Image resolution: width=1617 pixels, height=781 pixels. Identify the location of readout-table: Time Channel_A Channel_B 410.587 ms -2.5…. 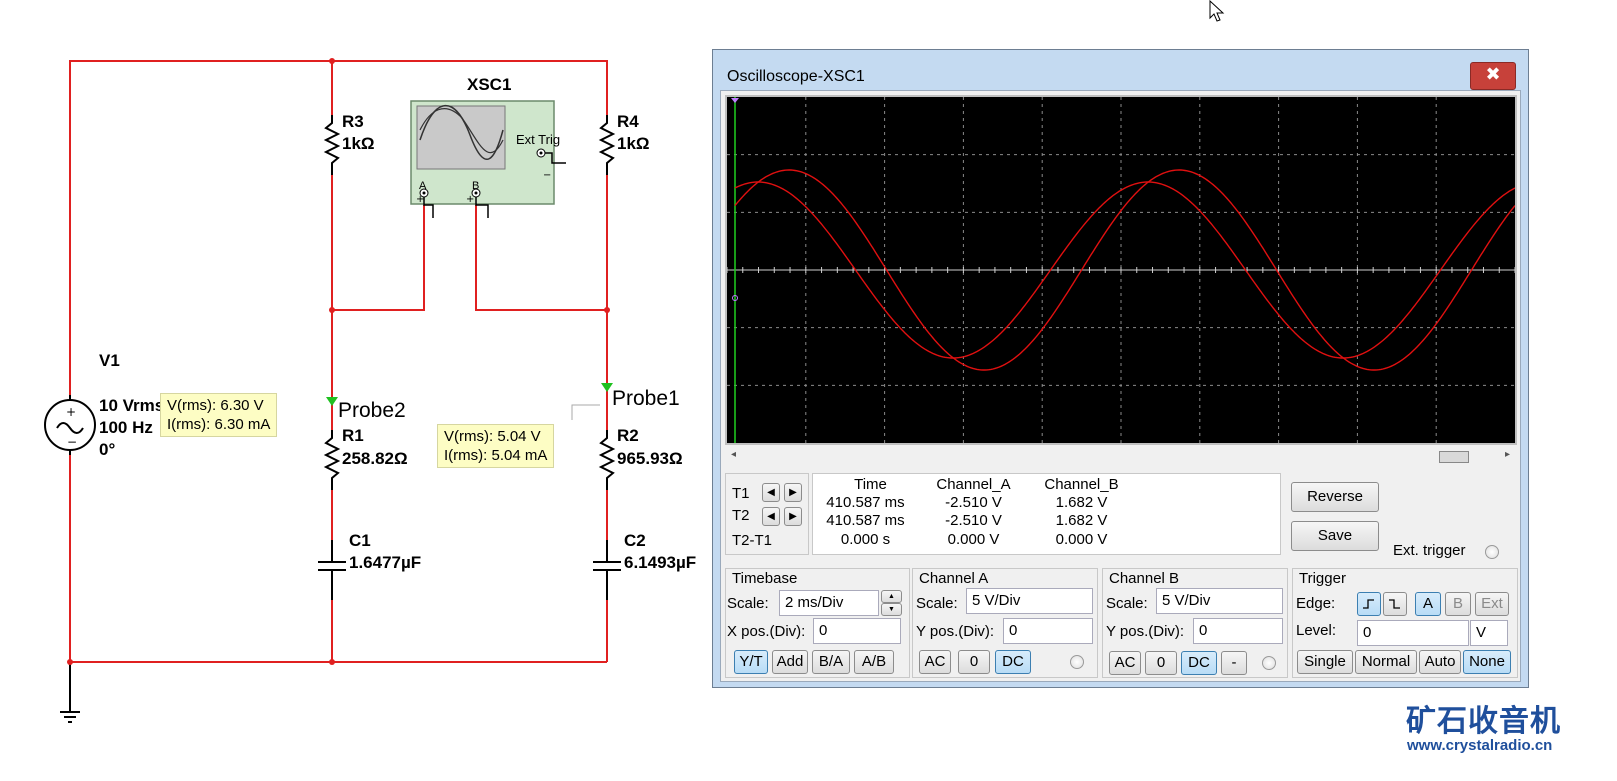
(1046, 514).